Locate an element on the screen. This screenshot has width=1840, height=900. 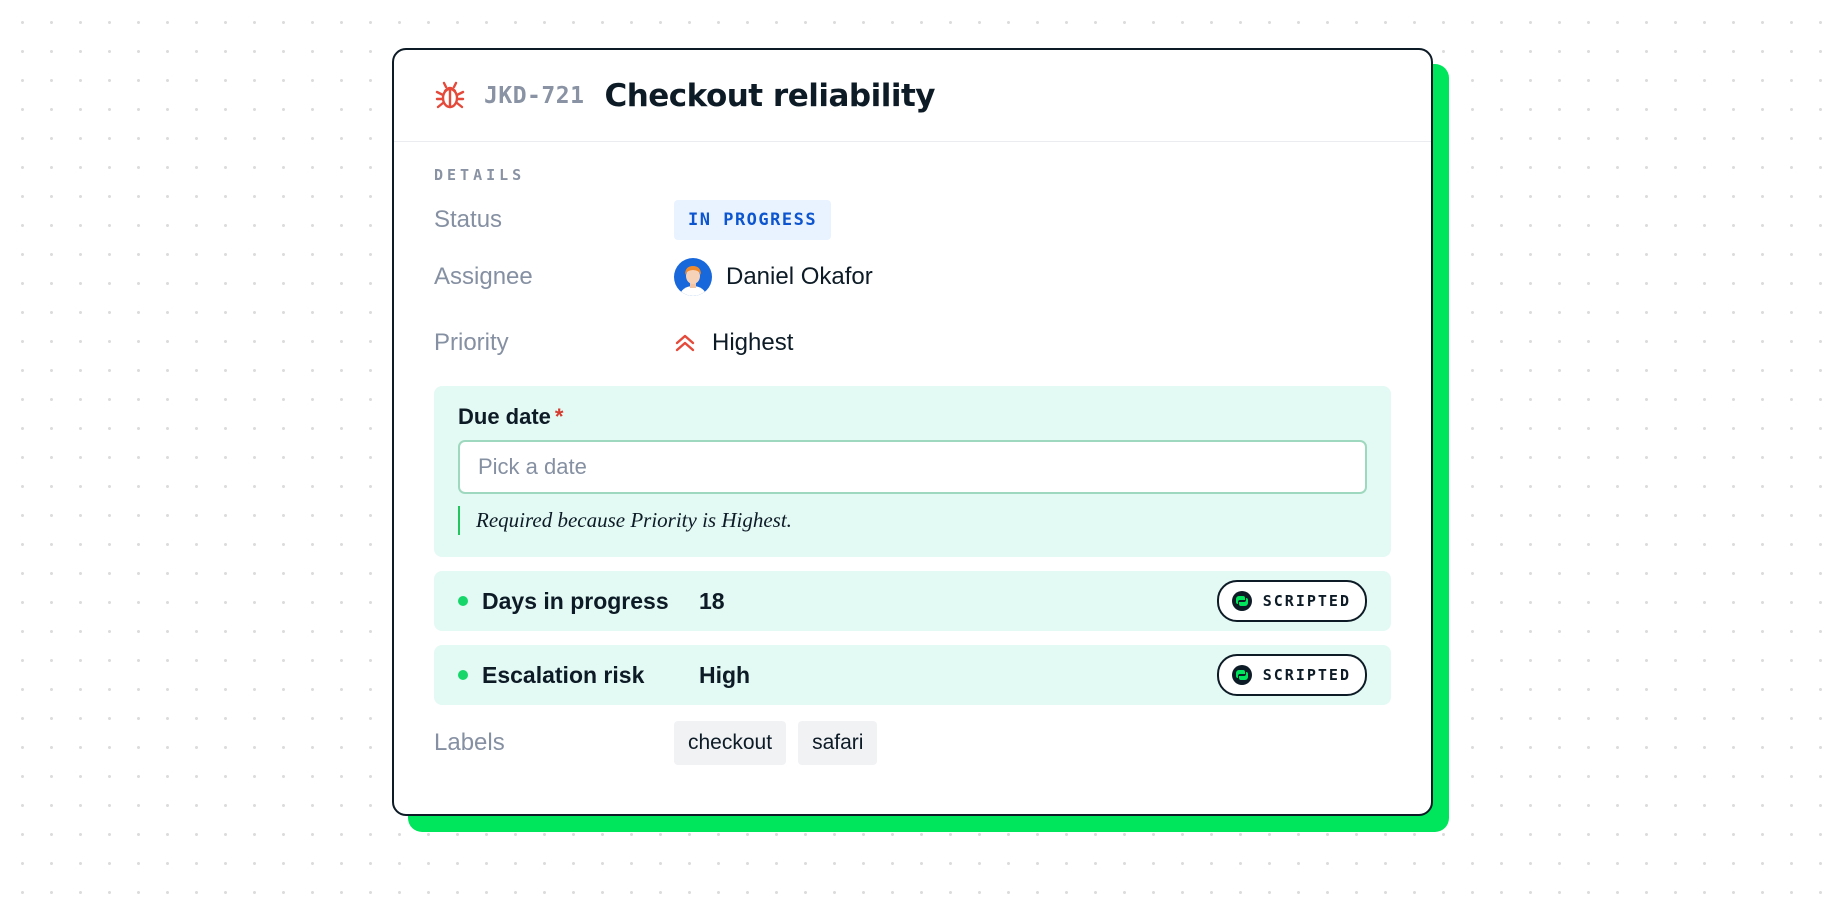
issue-header: JKD-721 Checkout reliability is located at coordinates (912, 96).